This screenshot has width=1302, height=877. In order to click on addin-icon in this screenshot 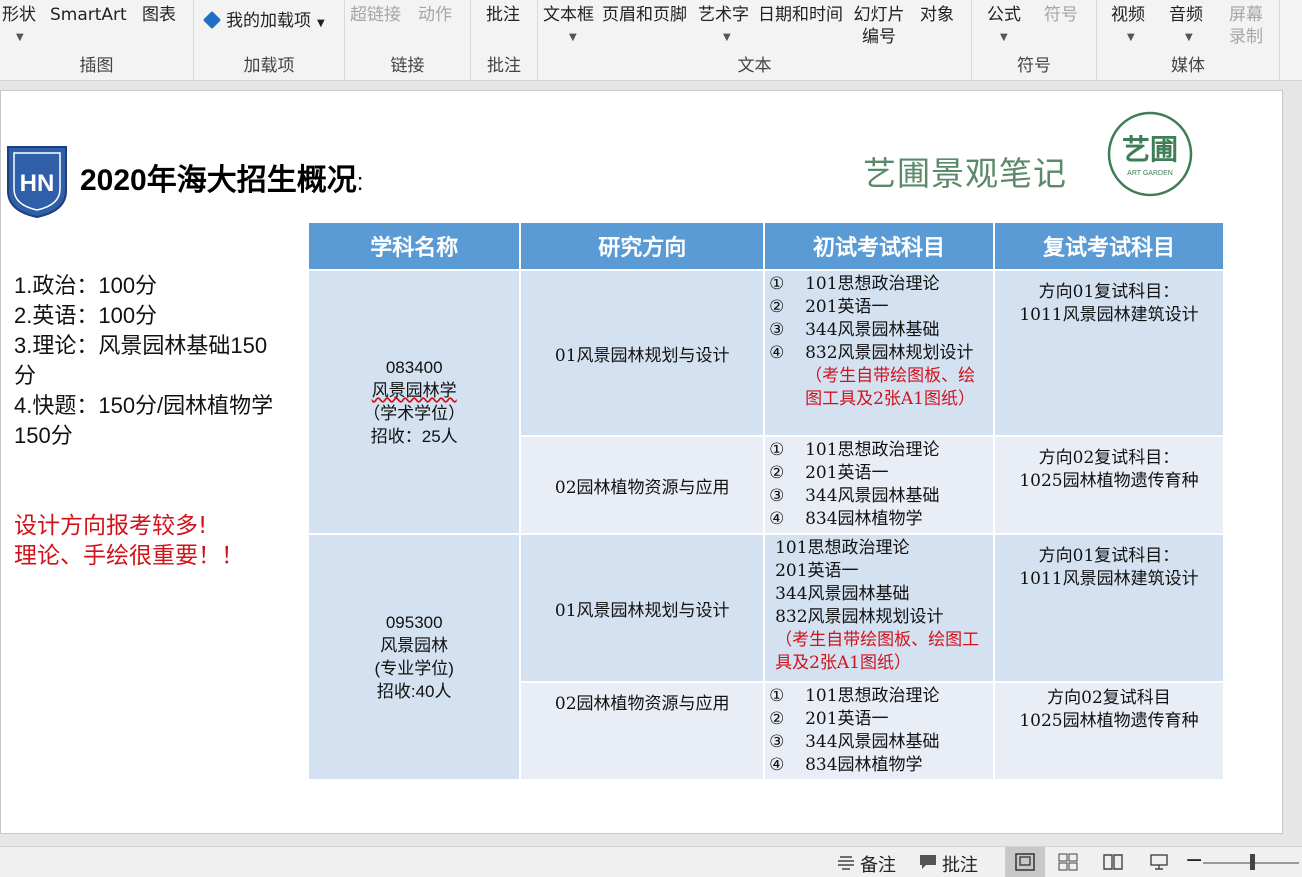, I will do `click(212, 20)`.